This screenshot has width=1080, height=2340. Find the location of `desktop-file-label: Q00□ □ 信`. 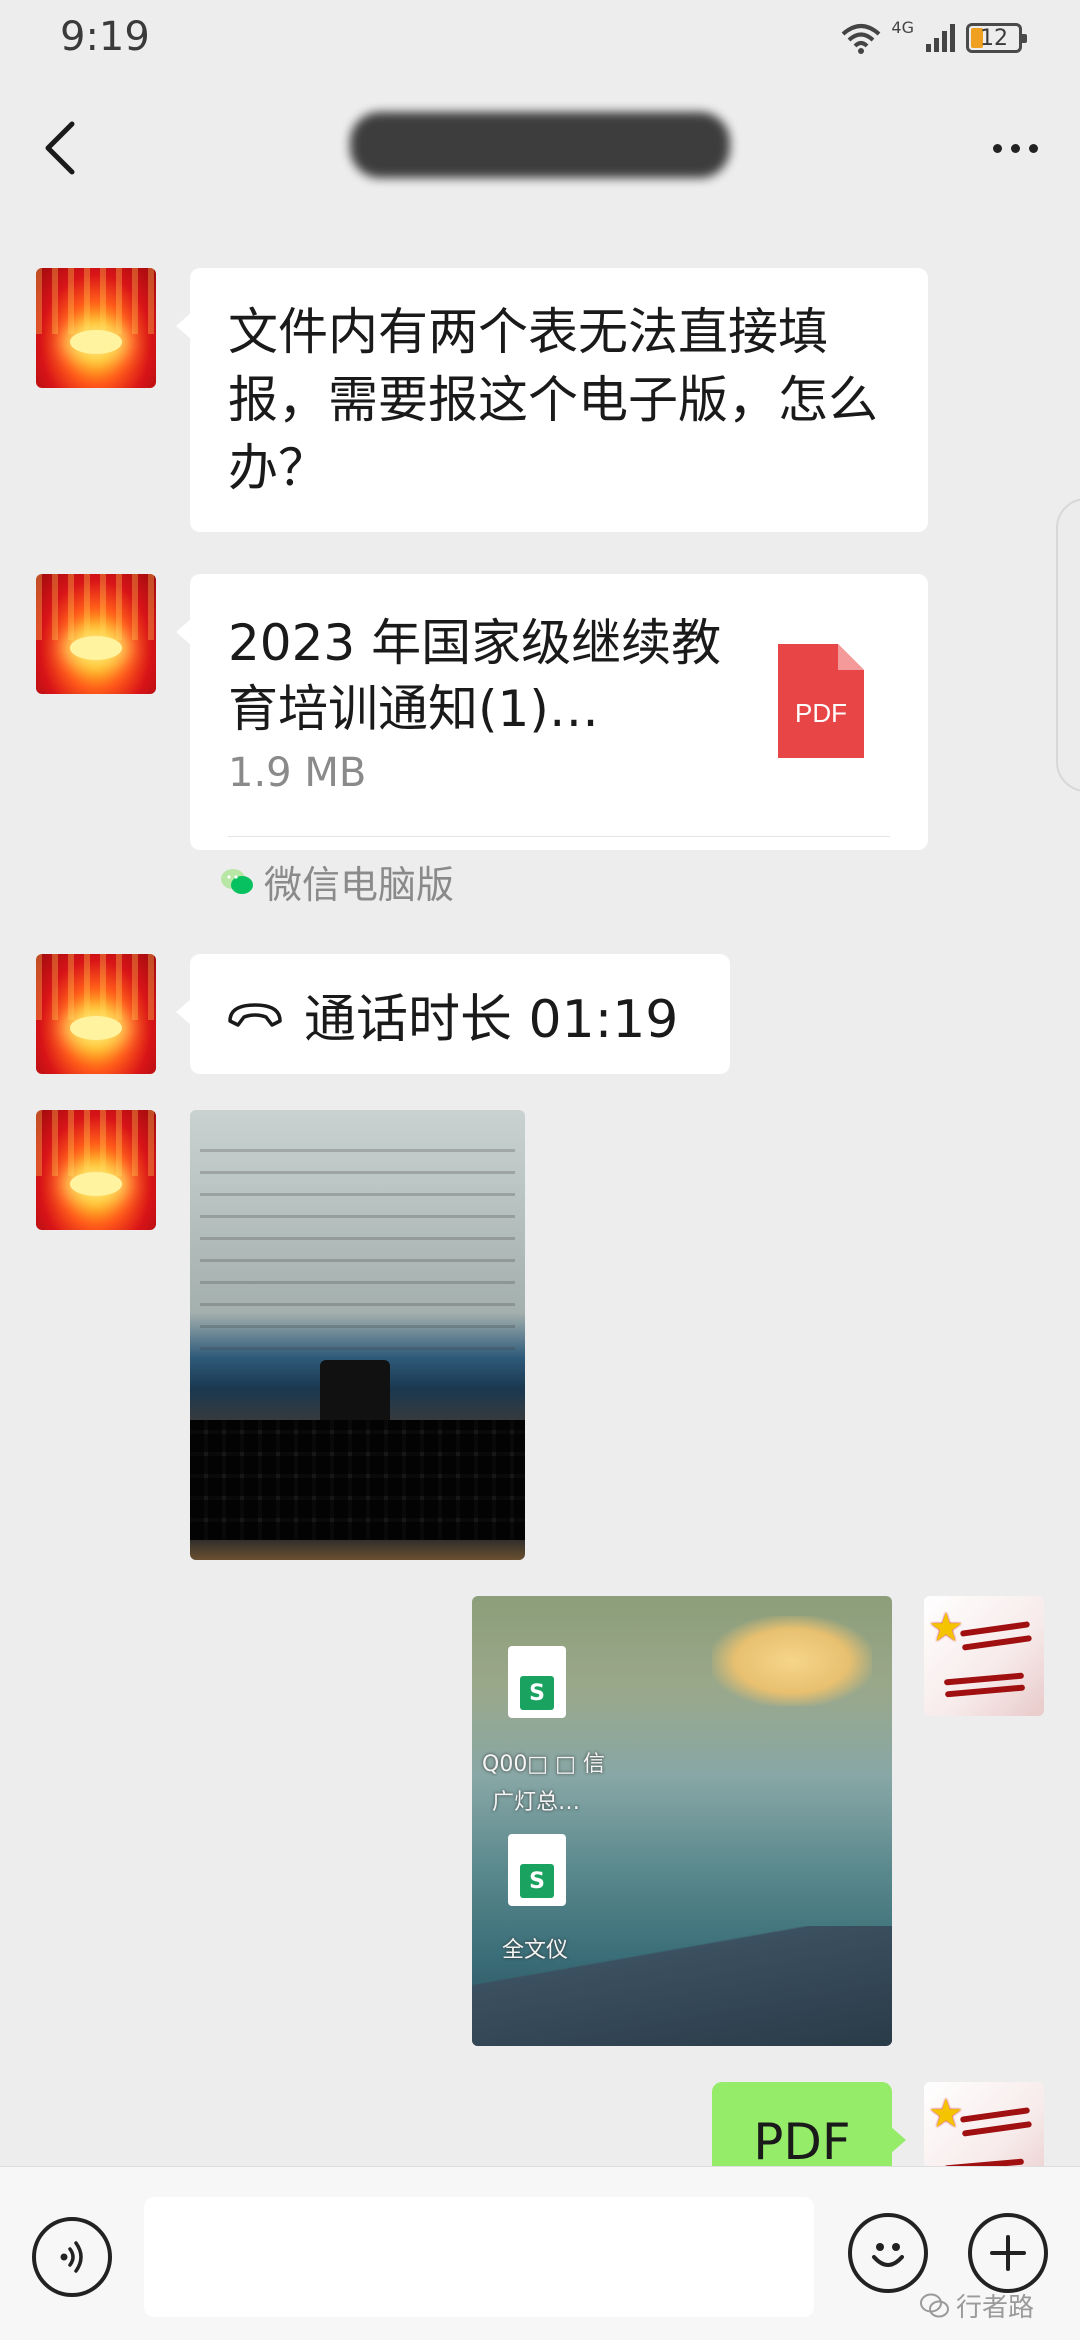

desktop-file-label: Q00□ □ 信 is located at coordinates (543, 1764).